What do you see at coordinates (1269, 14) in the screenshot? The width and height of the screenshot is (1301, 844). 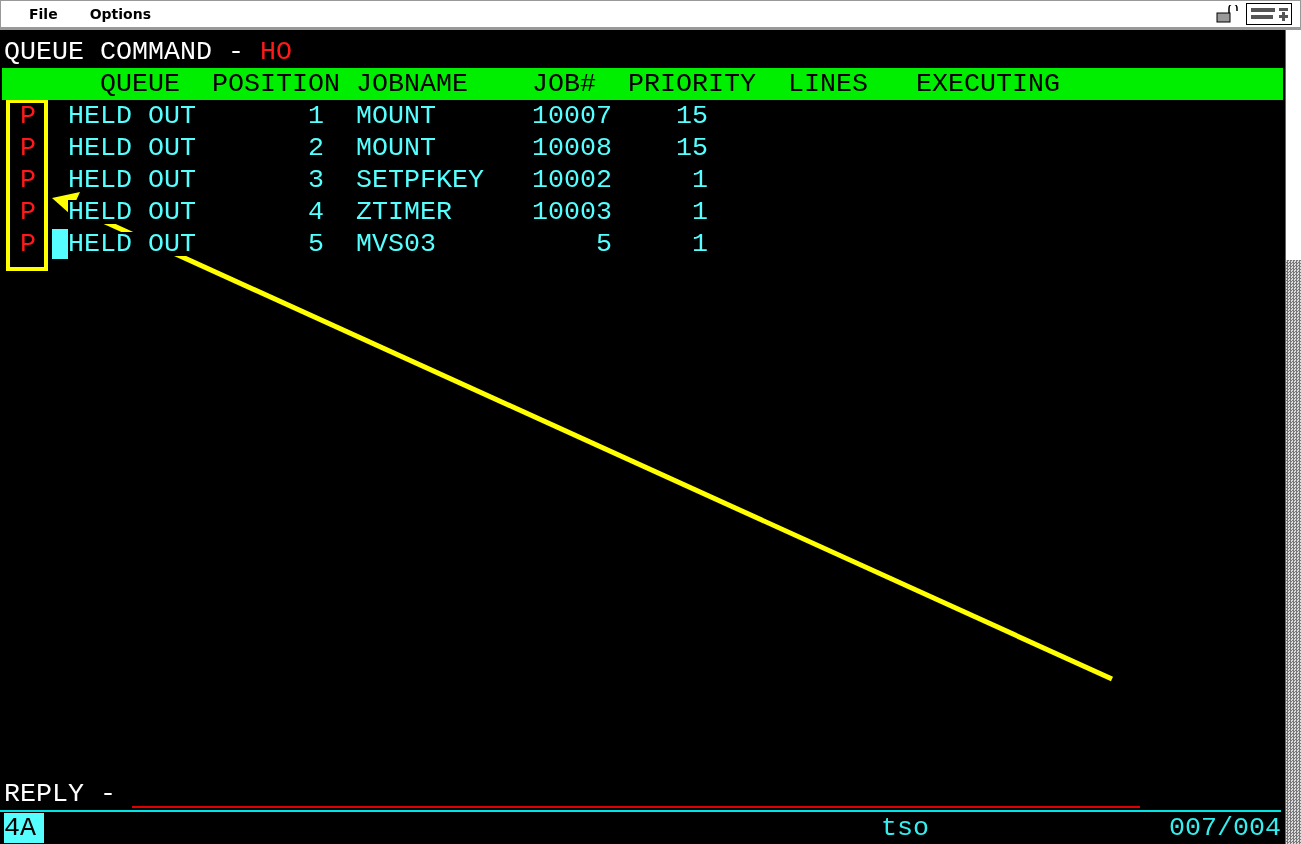 I see `keyboard-icon` at bounding box center [1269, 14].